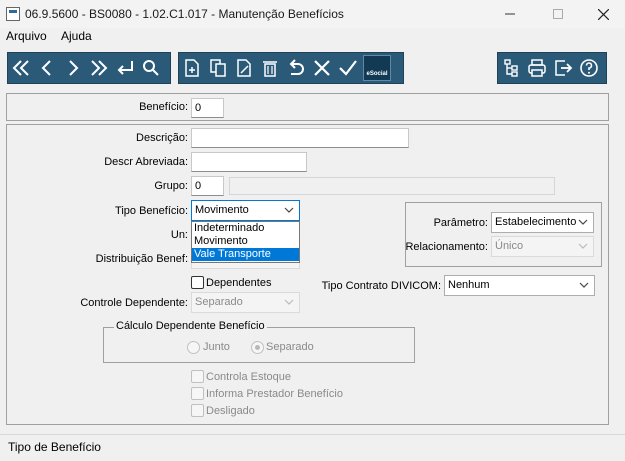 Image resolution: width=625 pixels, height=461 pixels. I want to click on exit-button, so click(563, 68).